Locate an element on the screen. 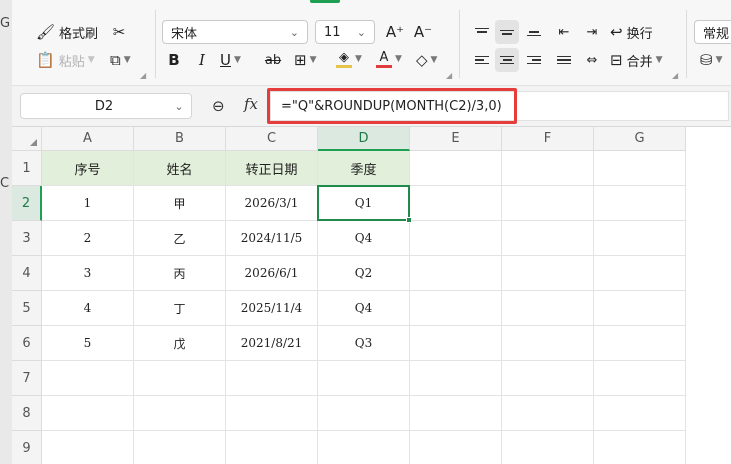  cell-d8 is located at coordinates (364, 413).